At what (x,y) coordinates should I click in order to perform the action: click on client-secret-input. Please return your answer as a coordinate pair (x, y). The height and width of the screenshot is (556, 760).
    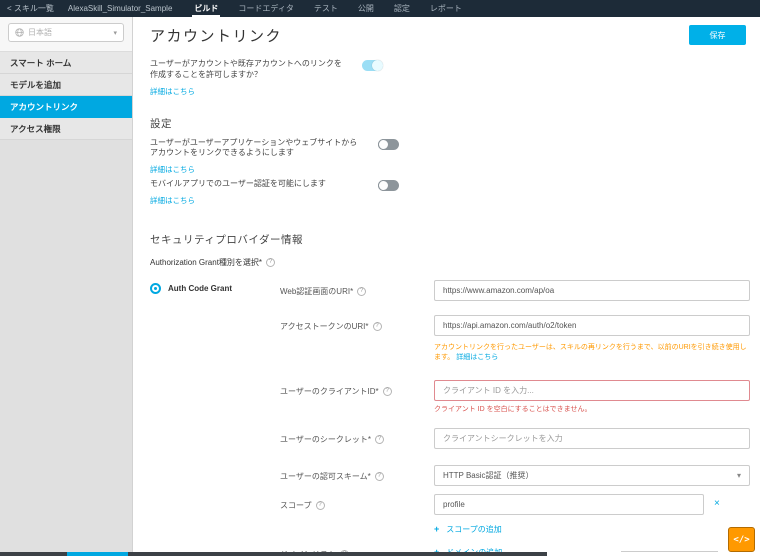
    Looking at the image, I should click on (592, 438).